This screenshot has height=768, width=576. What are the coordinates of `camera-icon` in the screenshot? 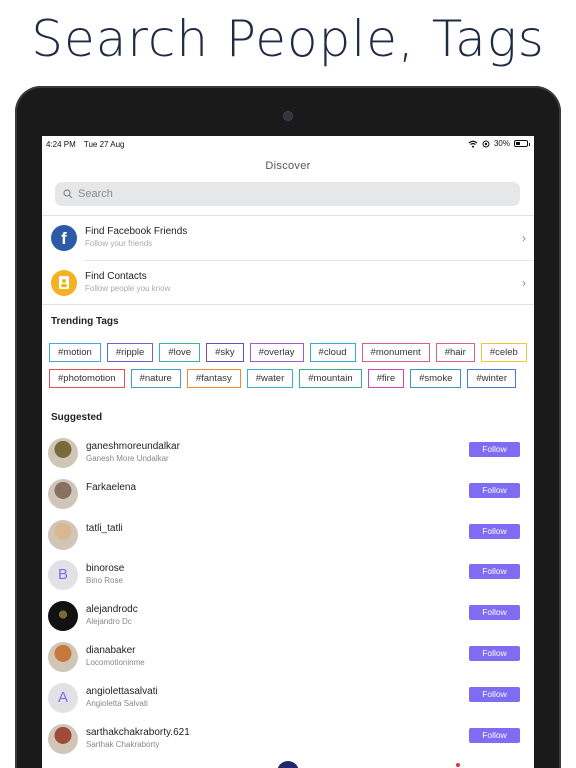 It's located at (288, 116).